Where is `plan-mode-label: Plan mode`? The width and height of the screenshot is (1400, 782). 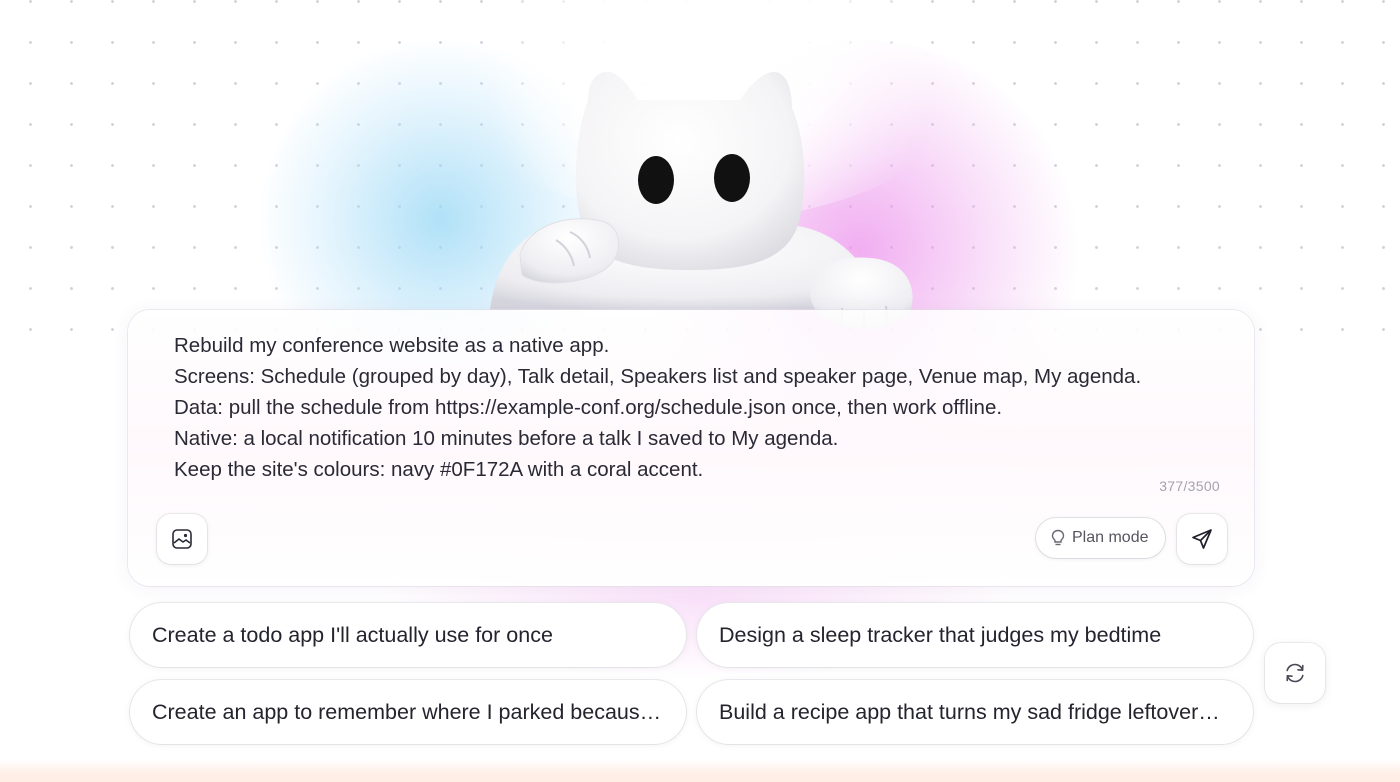
plan-mode-label: Plan mode is located at coordinates (1110, 537).